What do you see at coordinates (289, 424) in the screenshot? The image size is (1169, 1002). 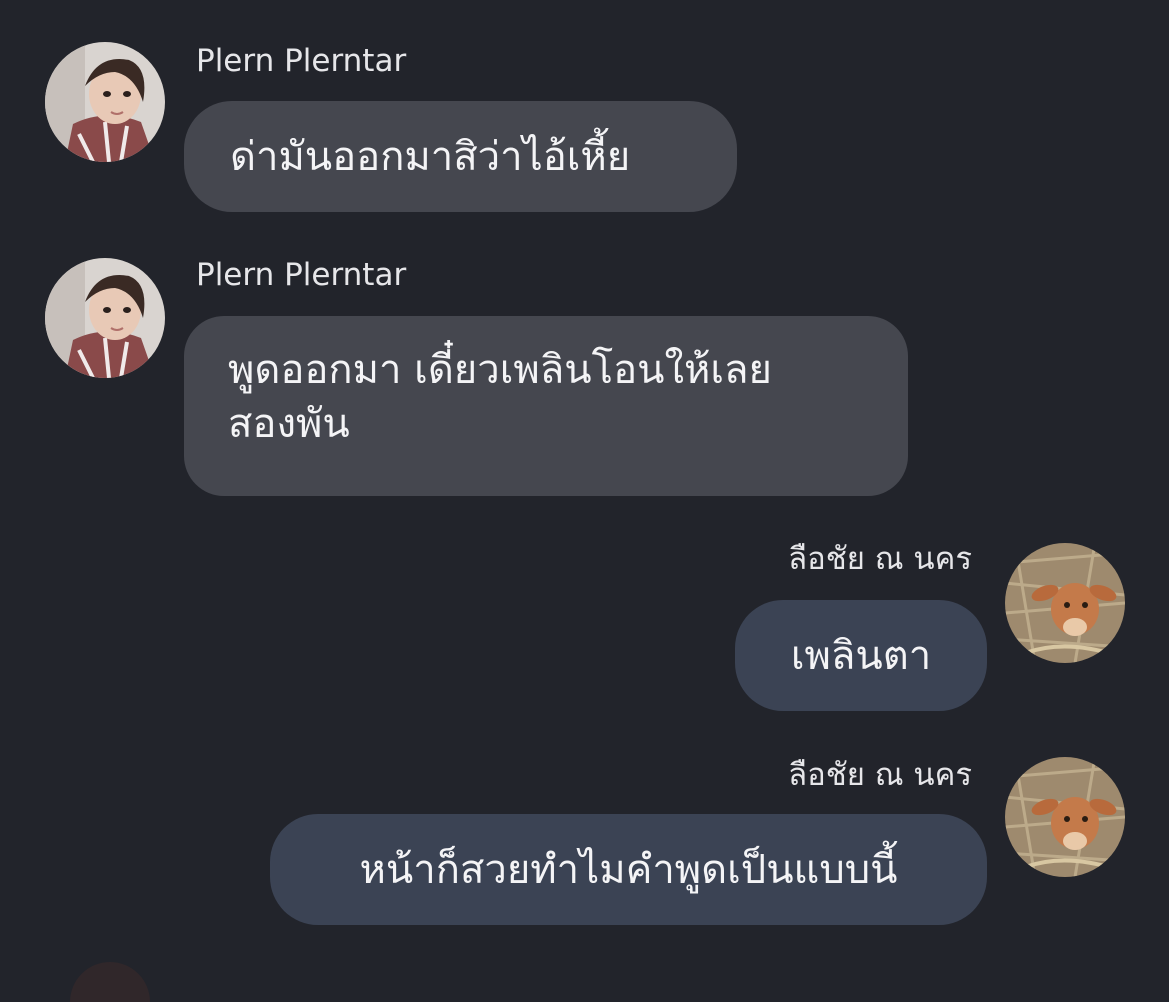 I see `message-text-line: สองพัน` at bounding box center [289, 424].